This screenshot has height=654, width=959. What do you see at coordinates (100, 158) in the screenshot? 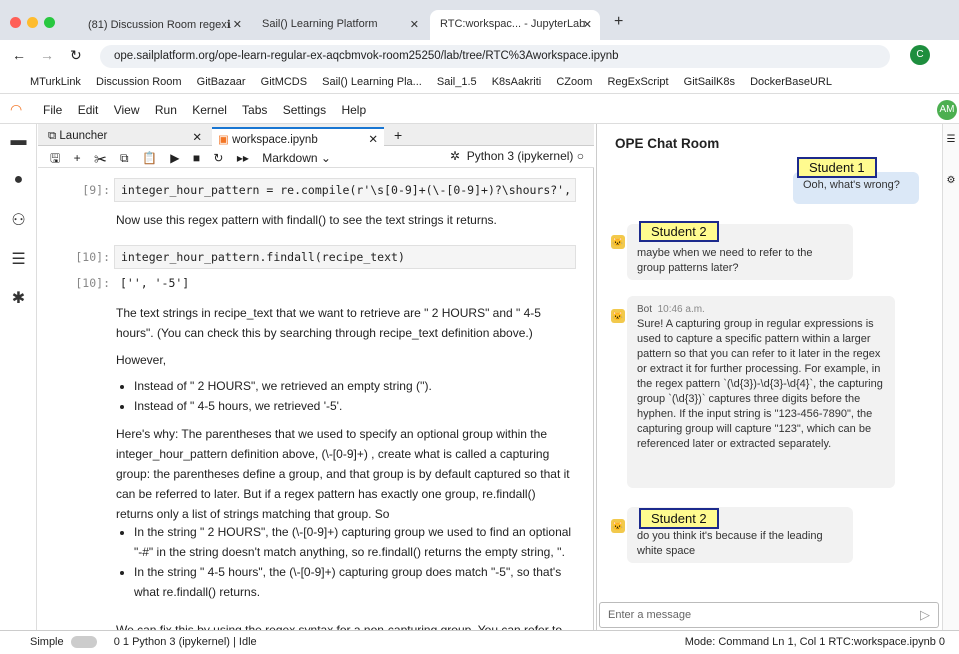
I see `cut-icon: ✂` at bounding box center [100, 158].